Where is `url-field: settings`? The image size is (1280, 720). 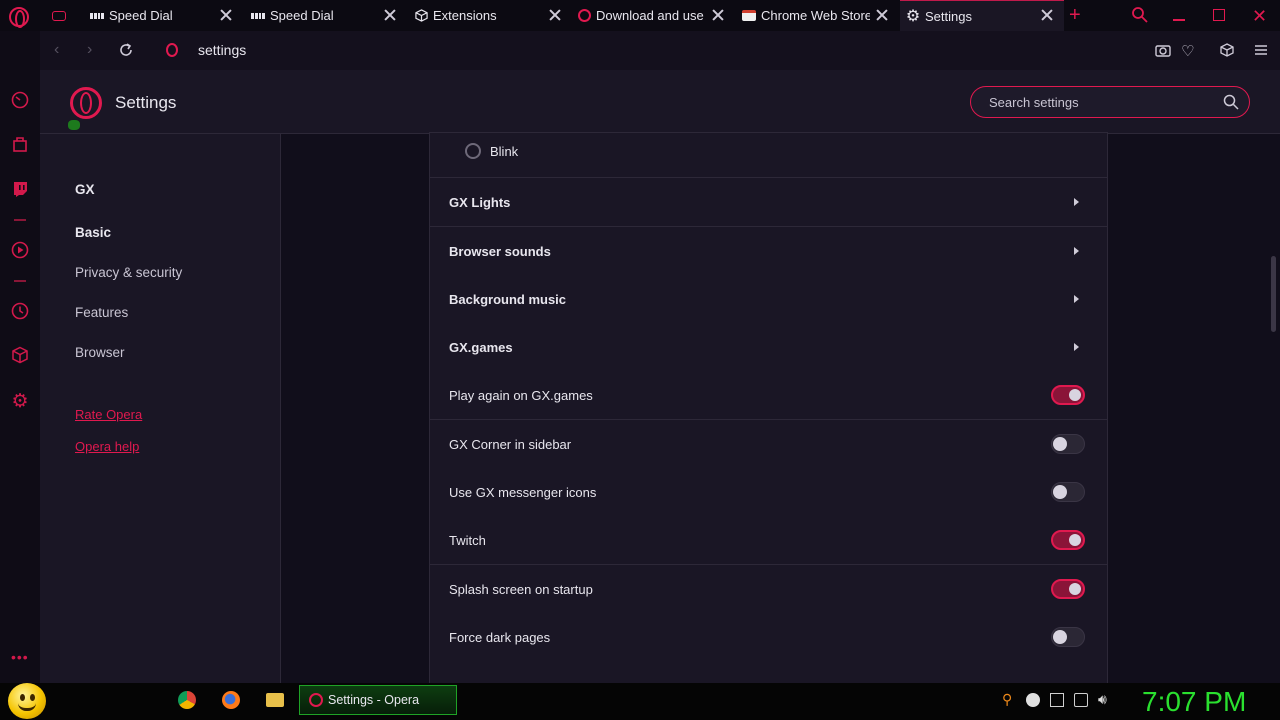 url-field: settings is located at coordinates (222, 50).